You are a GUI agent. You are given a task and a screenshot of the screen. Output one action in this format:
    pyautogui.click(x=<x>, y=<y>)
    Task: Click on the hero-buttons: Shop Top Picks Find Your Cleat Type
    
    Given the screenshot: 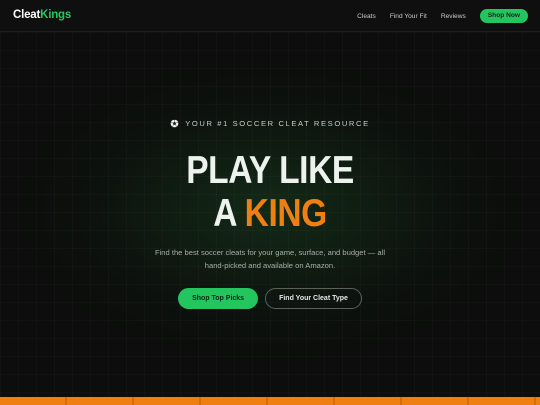 What is the action you would take?
    pyautogui.click(x=270, y=298)
    